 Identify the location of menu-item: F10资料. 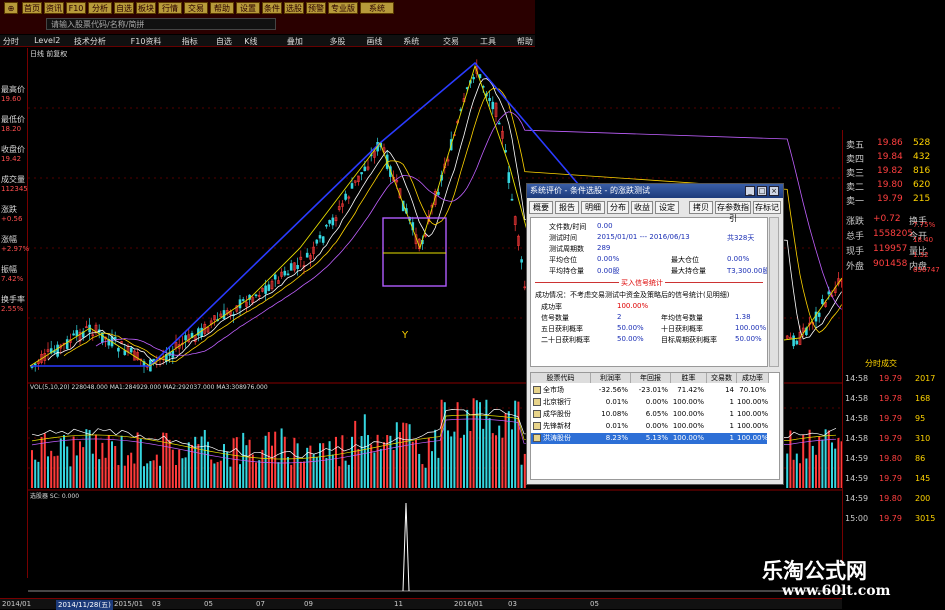
(146, 41).